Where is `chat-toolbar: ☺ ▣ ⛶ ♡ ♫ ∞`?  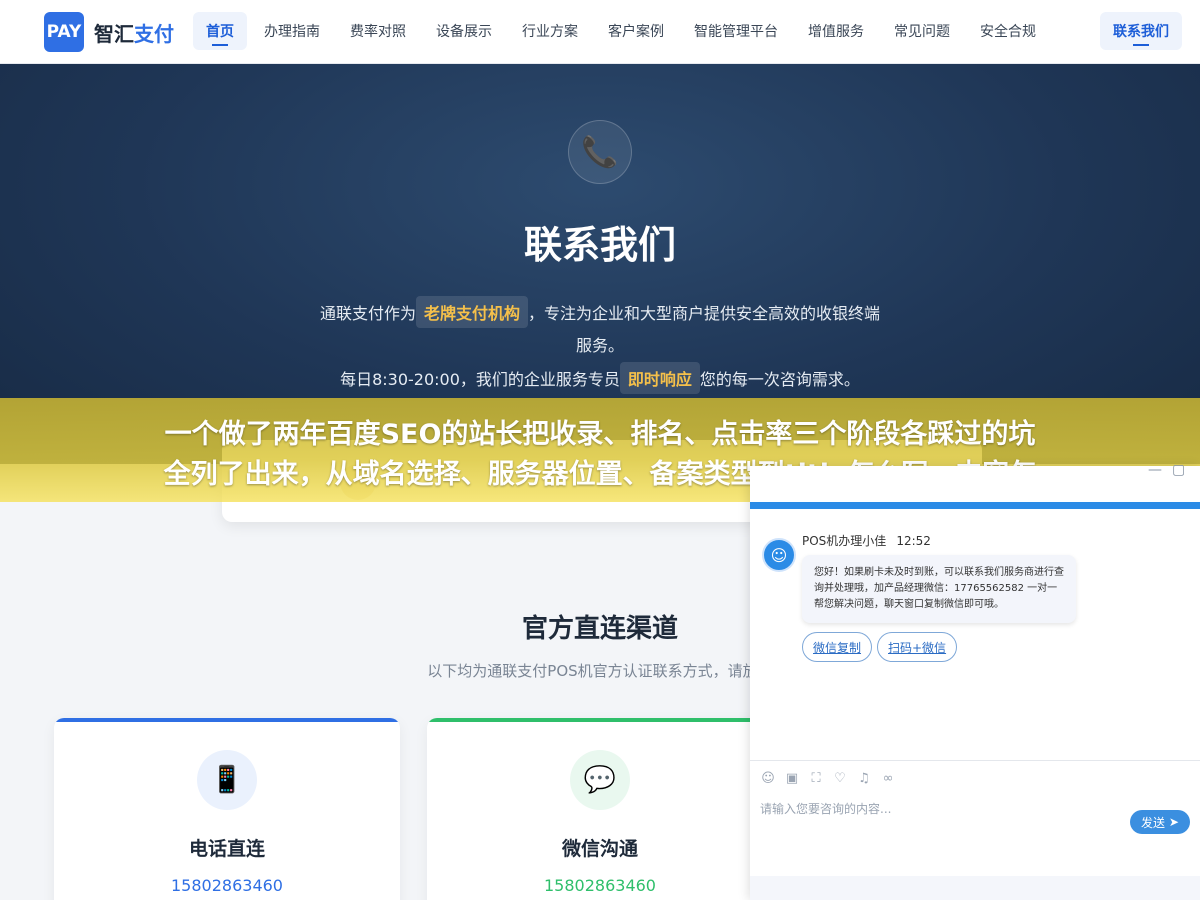
chat-toolbar: ☺ ▣ ⛶ ♡ ♫ ∞ is located at coordinates (832, 778).